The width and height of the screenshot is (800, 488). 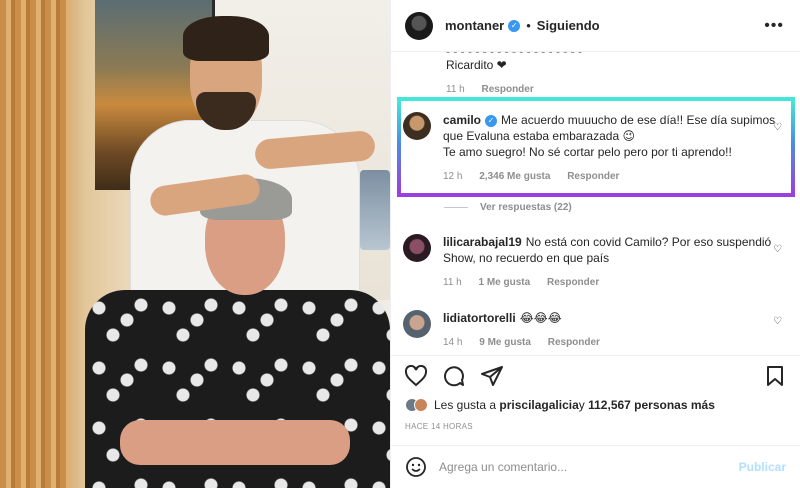 What do you see at coordinates (421, 405) in the screenshot?
I see `liker-avatar` at bounding box center [421, 405].